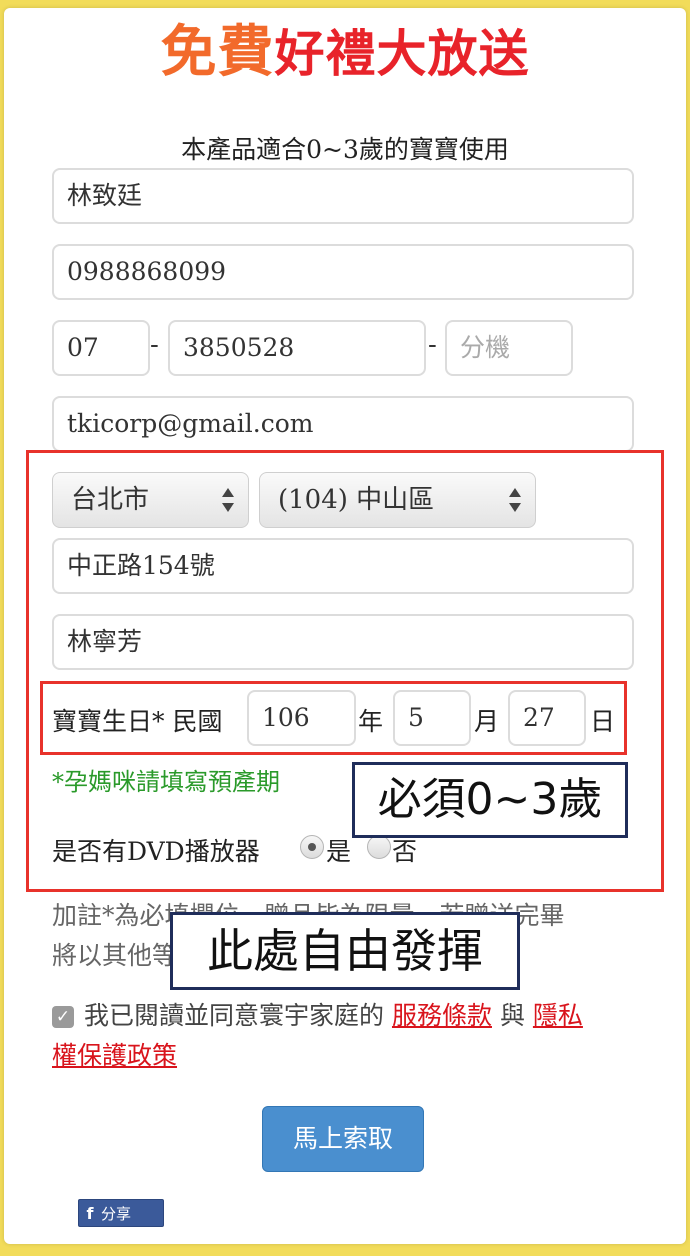  What do you see at coordinates (345, 951) in the screenshot?
I see `free-design-callout: 此處自由發揮` at bounding box center [345, 951].